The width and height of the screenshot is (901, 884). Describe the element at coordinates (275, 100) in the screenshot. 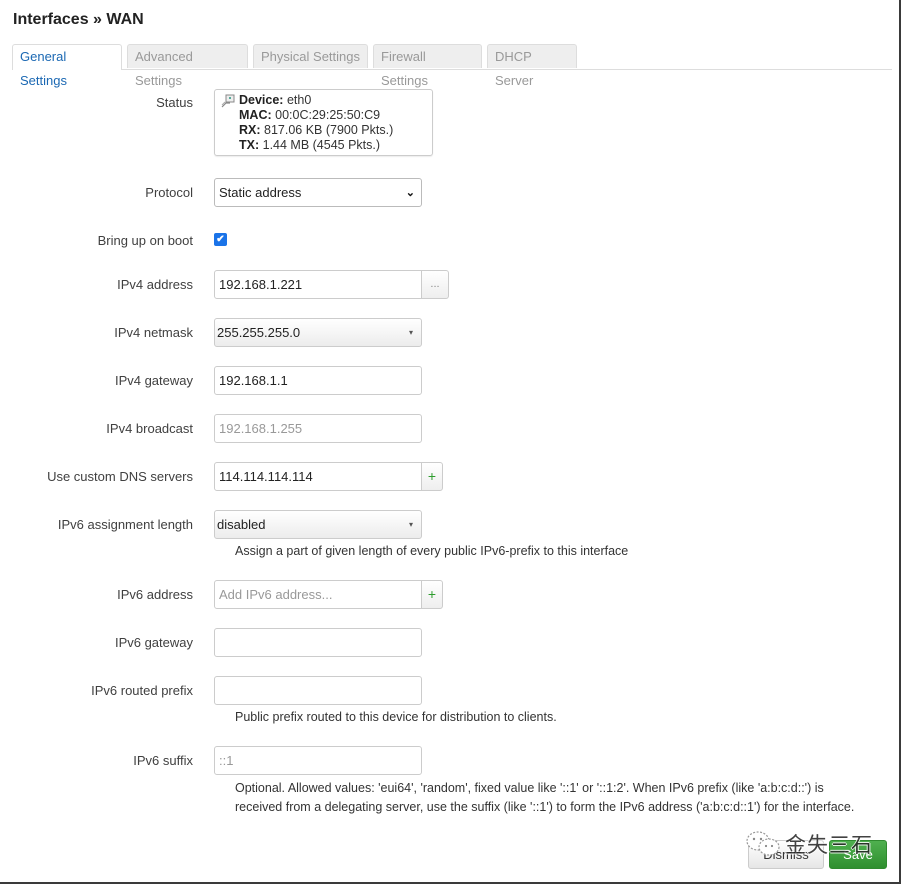

I see `status-device: Device: eth0` at that location.